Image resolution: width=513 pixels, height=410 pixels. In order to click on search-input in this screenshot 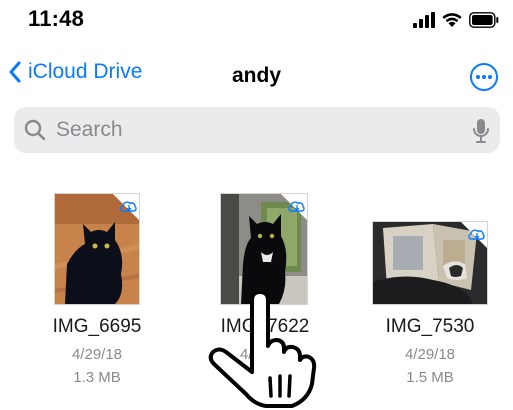, I will do `click(256, 130)`.